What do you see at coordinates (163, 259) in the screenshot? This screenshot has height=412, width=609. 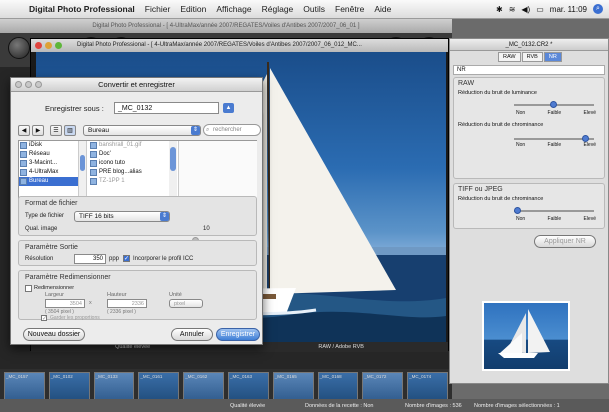 I see `icc-label: Incorporer le profil ICC` at bounding box center [163, 259].